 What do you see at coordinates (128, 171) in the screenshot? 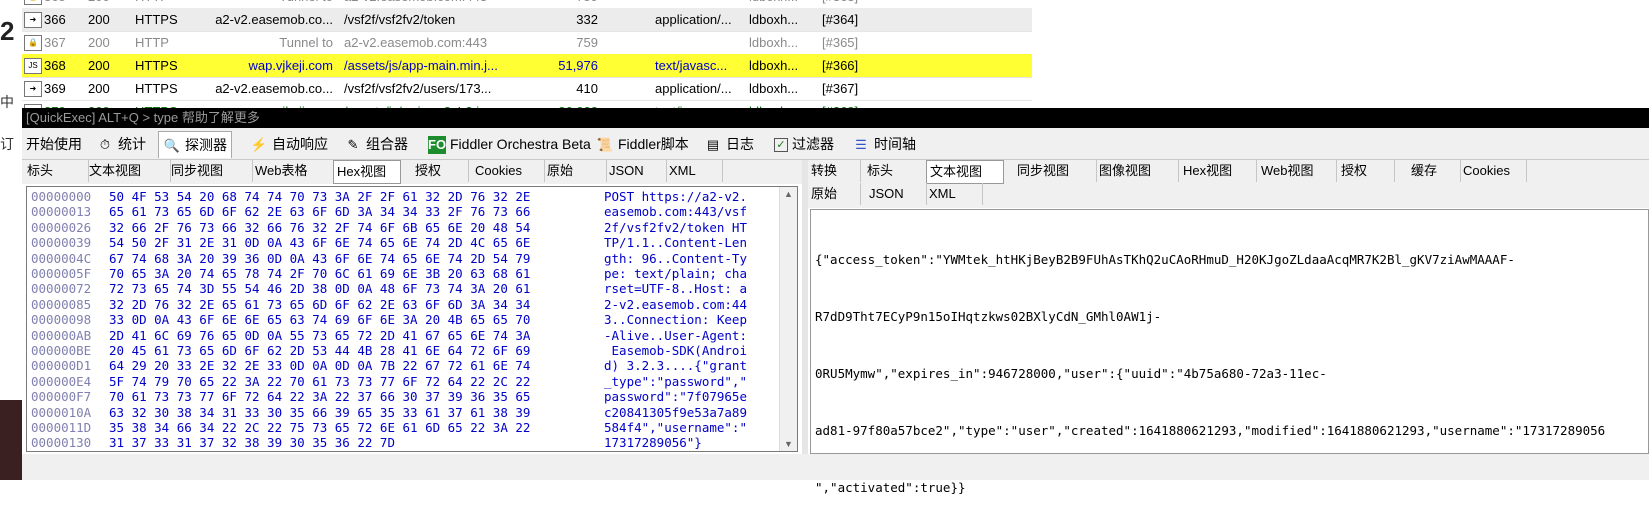
I see `req-tab-textview: 文本视图` at bounding box center [128, 171].